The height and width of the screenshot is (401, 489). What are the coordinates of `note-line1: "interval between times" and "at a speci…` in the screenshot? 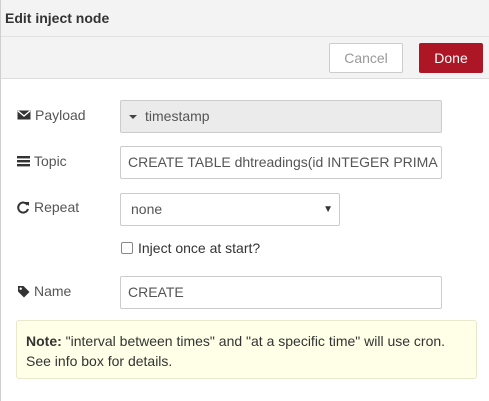 It's located at (253, 341).